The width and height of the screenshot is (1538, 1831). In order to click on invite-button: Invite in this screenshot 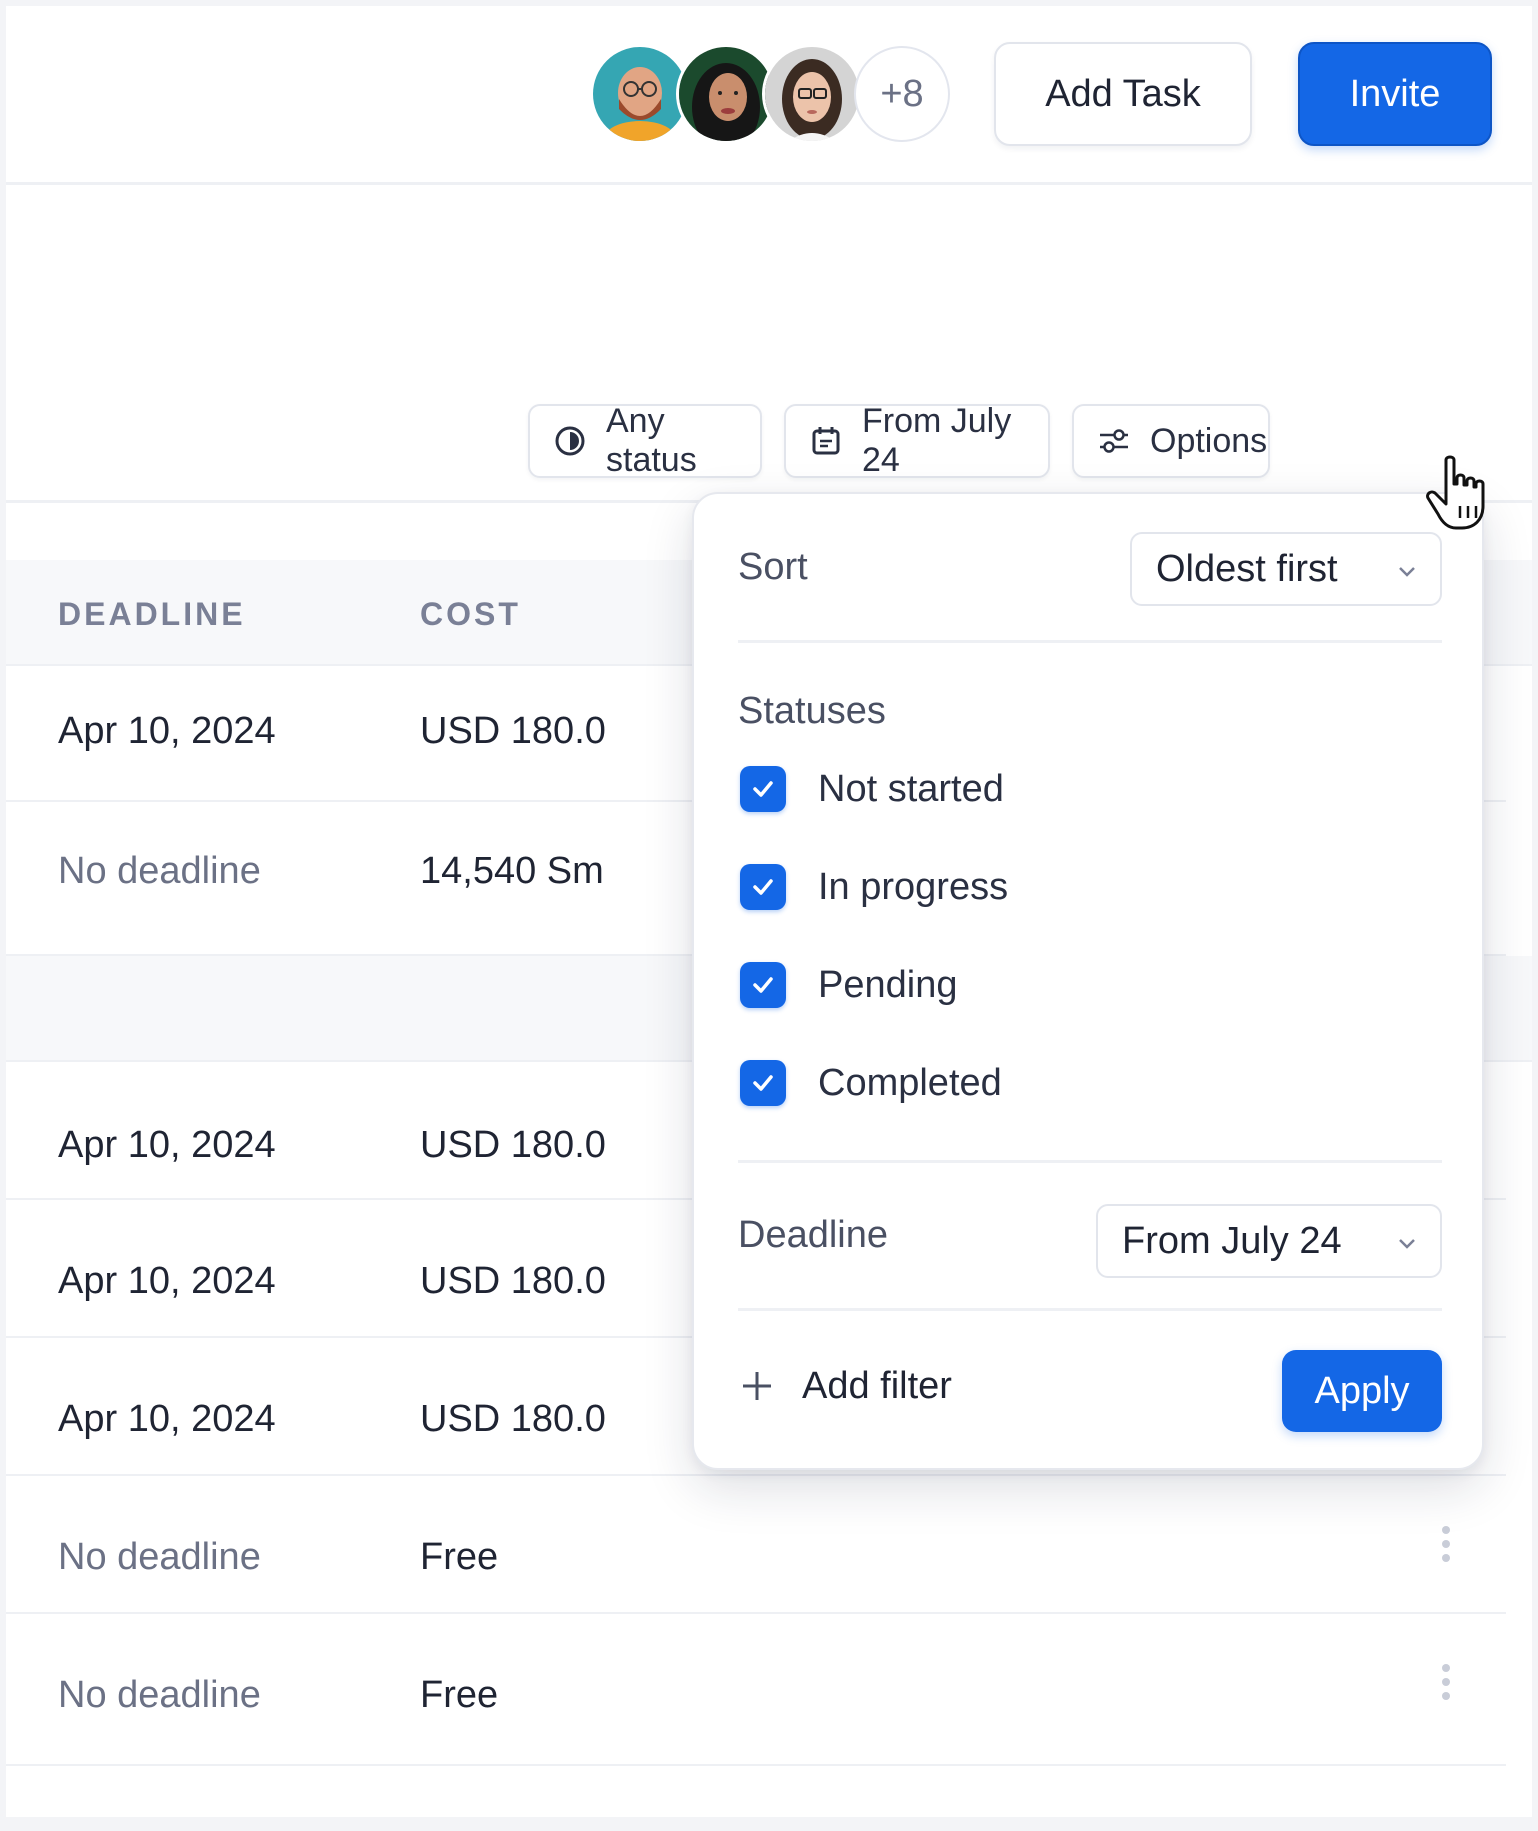, I will do `click(1395, 94)`.